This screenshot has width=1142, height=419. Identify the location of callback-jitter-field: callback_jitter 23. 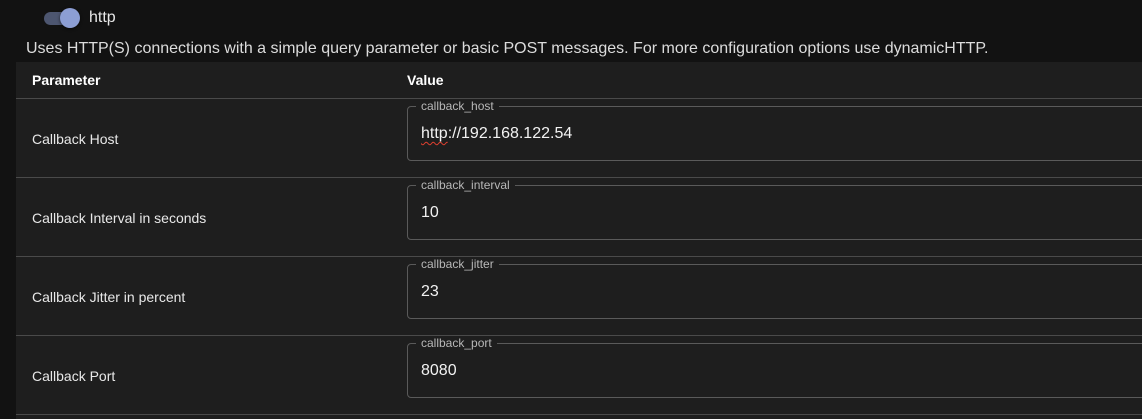
(774, 288).